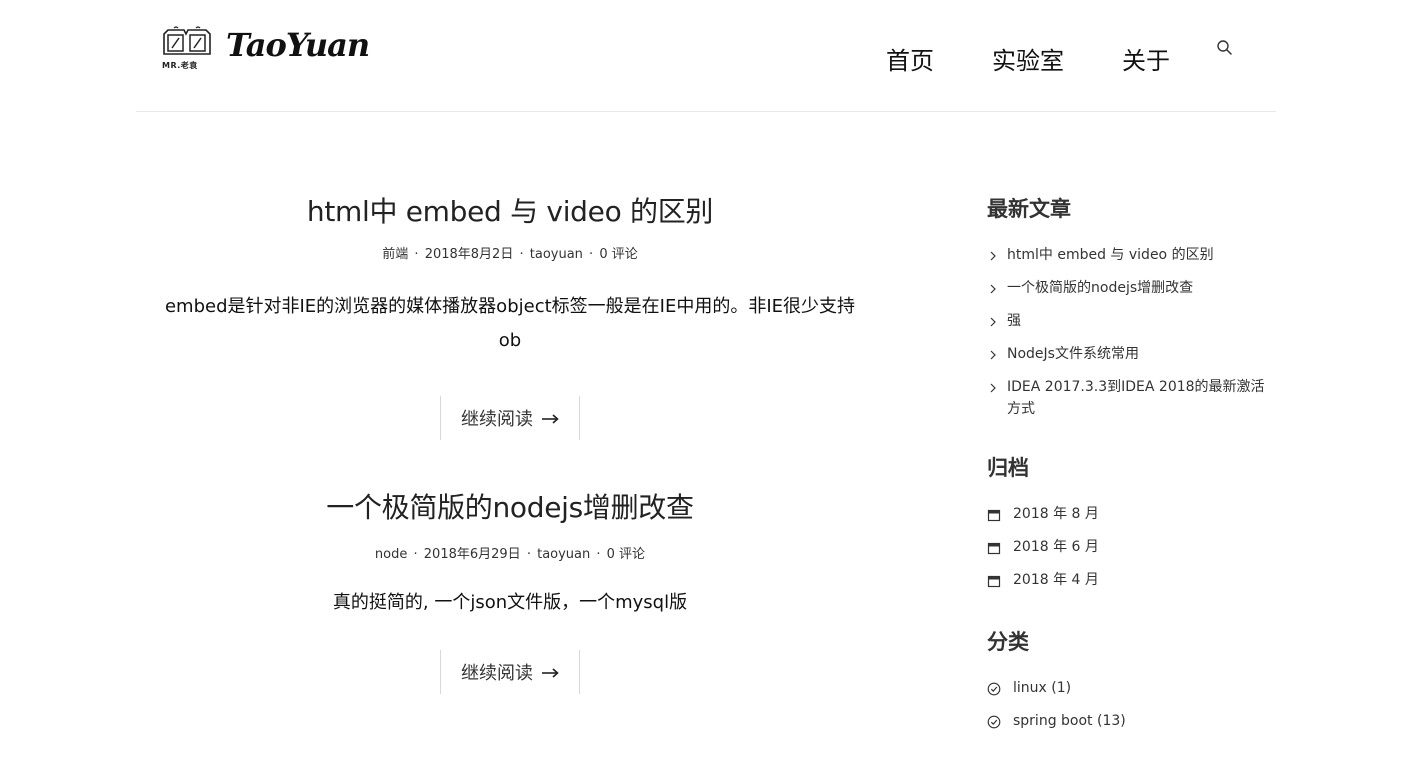 The image size is (1403, 776). Describe the element at coordinates (1132, 580) in the screenshot. I see `archive-link: 2018 年 4 月` at that location.